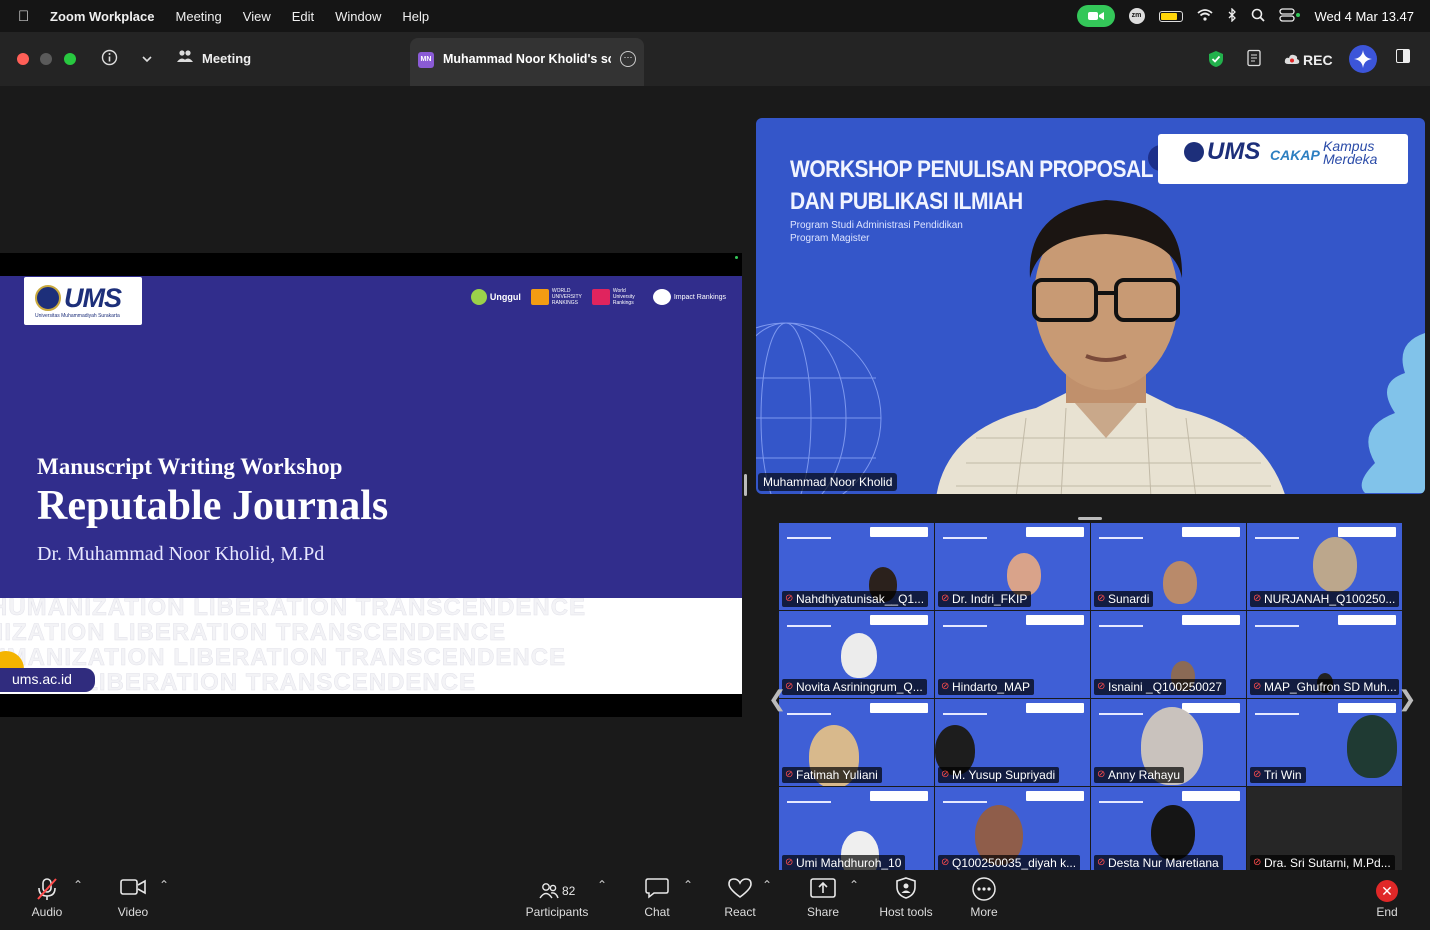 Image resolution: width=1430 pixels, height=930 pixels. What do you see at coordinates (77, 316) in the screenshot?
I see `ums-logo-subtitle: Universitas Muhammadiyah Surakarta` at bounding box center [77, 316].